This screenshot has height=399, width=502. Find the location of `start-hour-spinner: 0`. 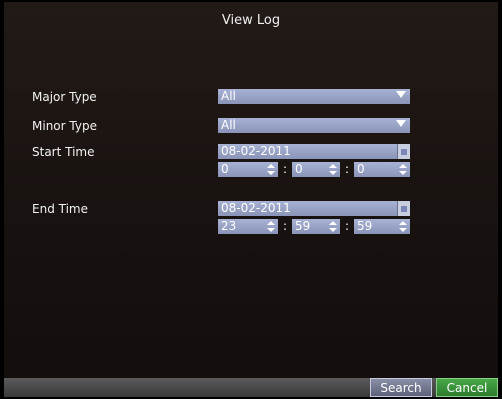

start-hour-spinner: 0 is located at coordinates (248, 169).